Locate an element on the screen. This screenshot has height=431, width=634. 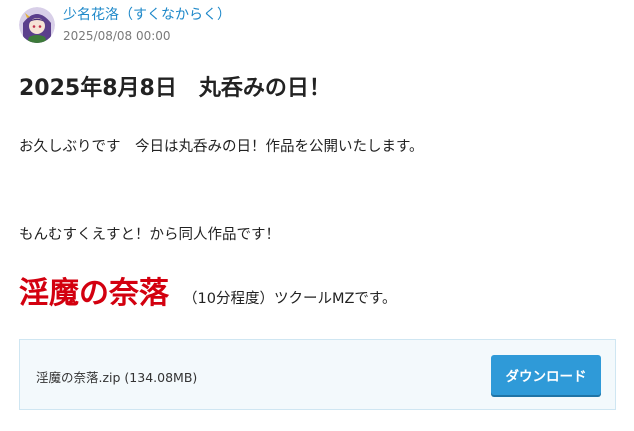
author-name-link: 少名花洛（すくなからく） is located at coordinates (147, 15).